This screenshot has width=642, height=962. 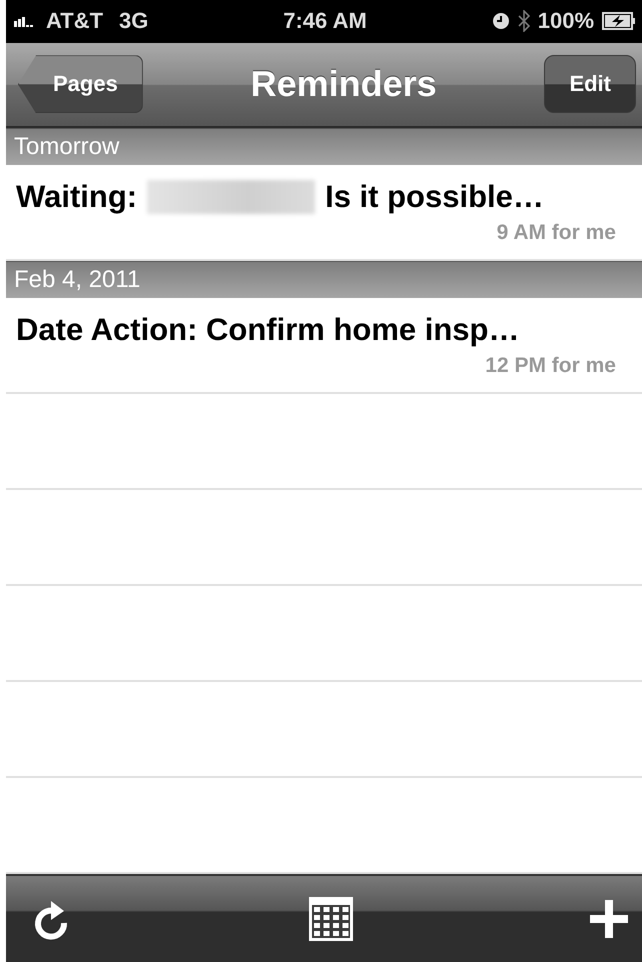 I want to click on back-button: Pages, so click(x=80, y=84).